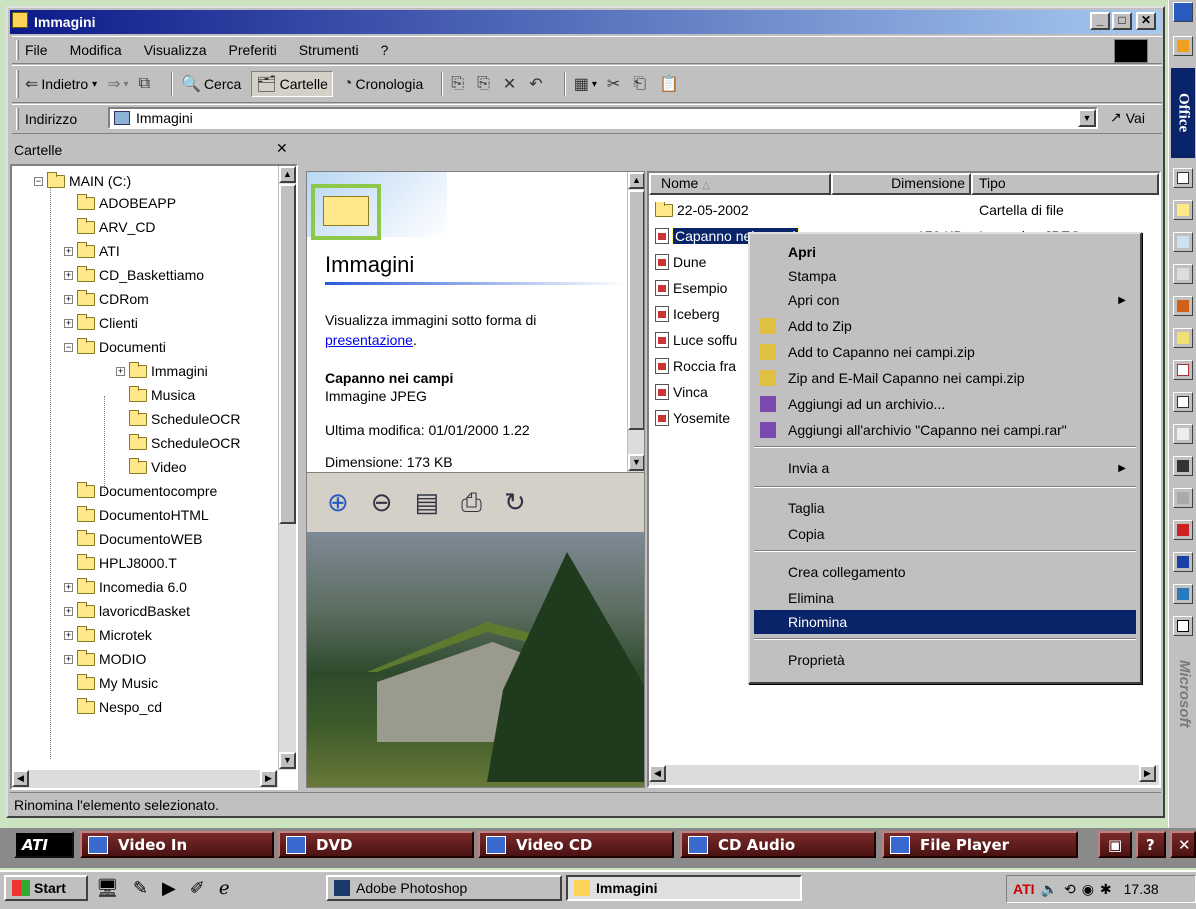  What do you see at coordinates (1183, 210) in the screenshot?
I see `office-open-icon` at bounding box center [1183, 210].